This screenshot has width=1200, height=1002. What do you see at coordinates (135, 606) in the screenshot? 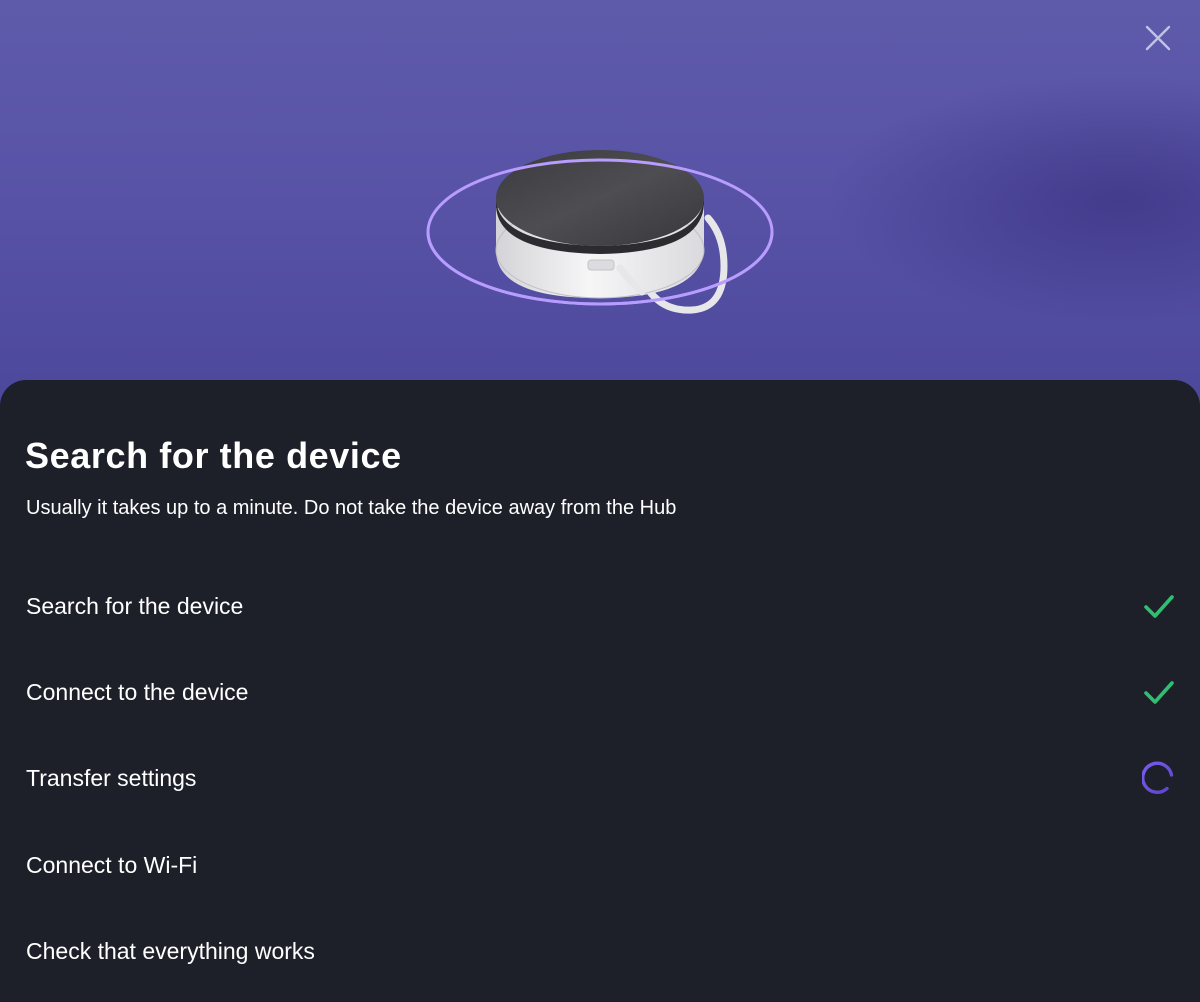
I see `step-label: Search for the device` at bounding box center [135, 606].